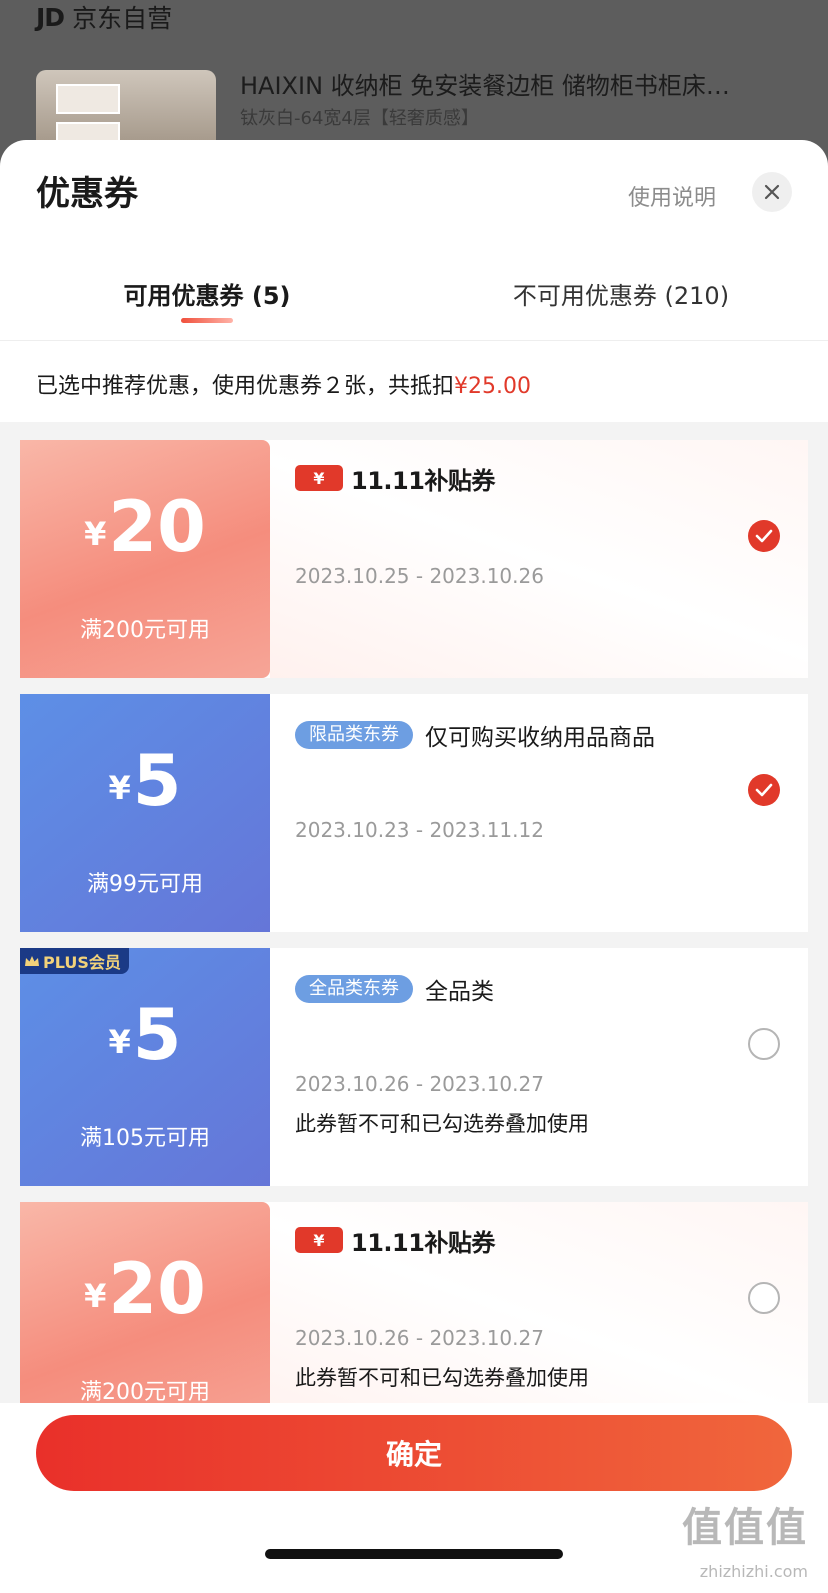 Image resolution: width=828 pixels, height=1593 pixels. Describe the element at coordinates (459, 992) in the screenshot. I see `category-description: 全品类` at that location.